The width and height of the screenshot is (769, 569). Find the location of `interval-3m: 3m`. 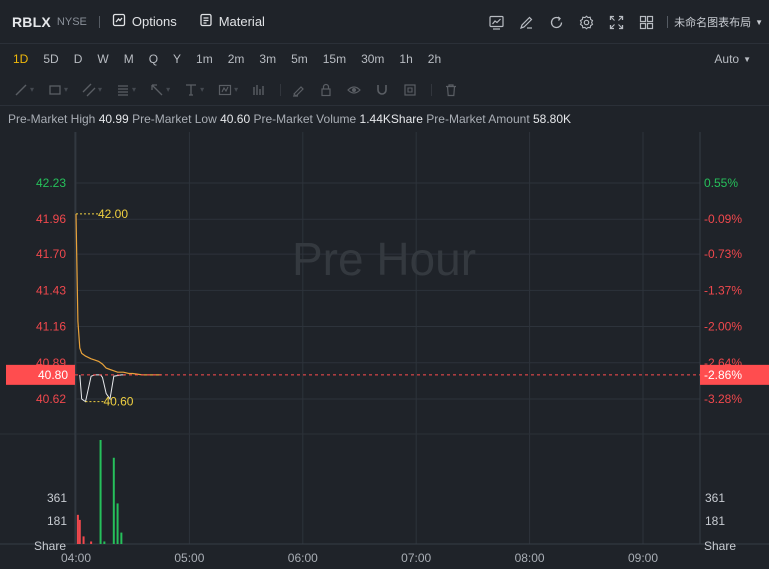

interval-3m: 3m is located at coordinates (268, 59).